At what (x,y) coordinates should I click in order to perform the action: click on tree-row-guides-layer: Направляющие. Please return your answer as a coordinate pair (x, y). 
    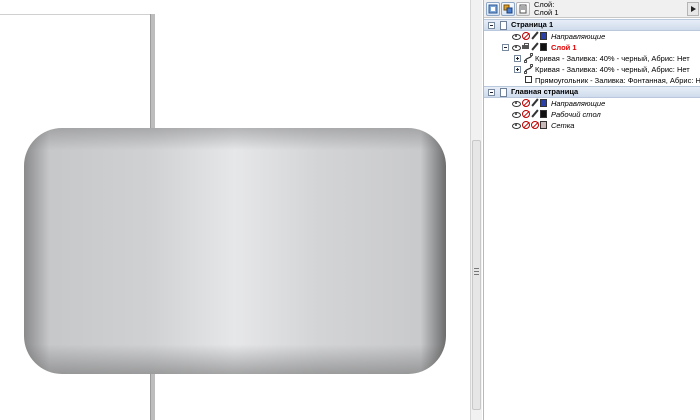
    Looking at the image, I should click on (592, 36).